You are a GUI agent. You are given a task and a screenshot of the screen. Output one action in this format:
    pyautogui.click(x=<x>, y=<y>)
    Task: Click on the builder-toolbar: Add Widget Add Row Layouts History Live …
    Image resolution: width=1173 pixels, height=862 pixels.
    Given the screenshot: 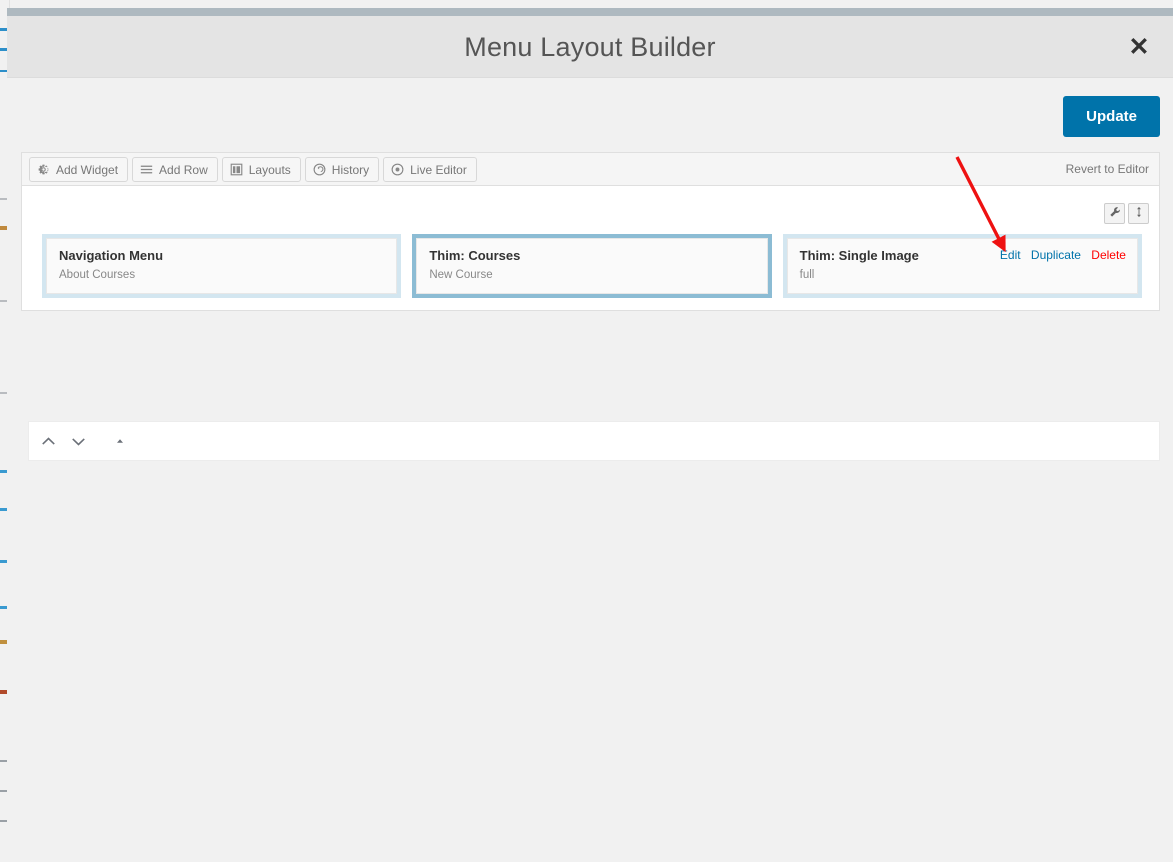 What is the action you would take?
    pyautogui.click(x=590, y=168)
    